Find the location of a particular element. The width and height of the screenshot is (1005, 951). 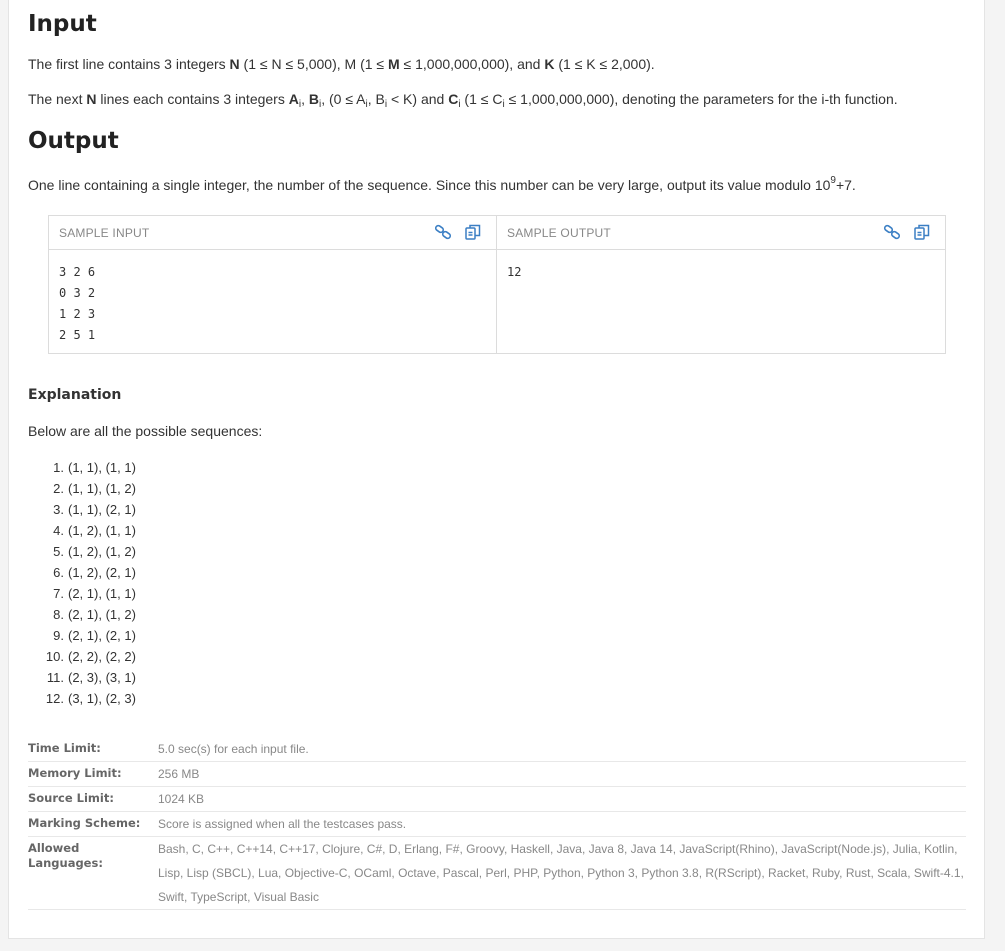

list-item-text: (1, 1), (1, 2) is located at coordinates (102, 488).